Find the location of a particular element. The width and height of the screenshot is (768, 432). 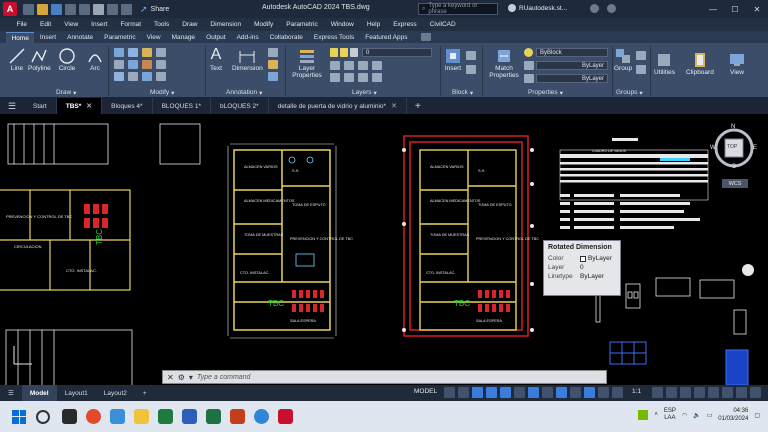

tab-collaborate: Collaborate is located at coordinates (286, 37).